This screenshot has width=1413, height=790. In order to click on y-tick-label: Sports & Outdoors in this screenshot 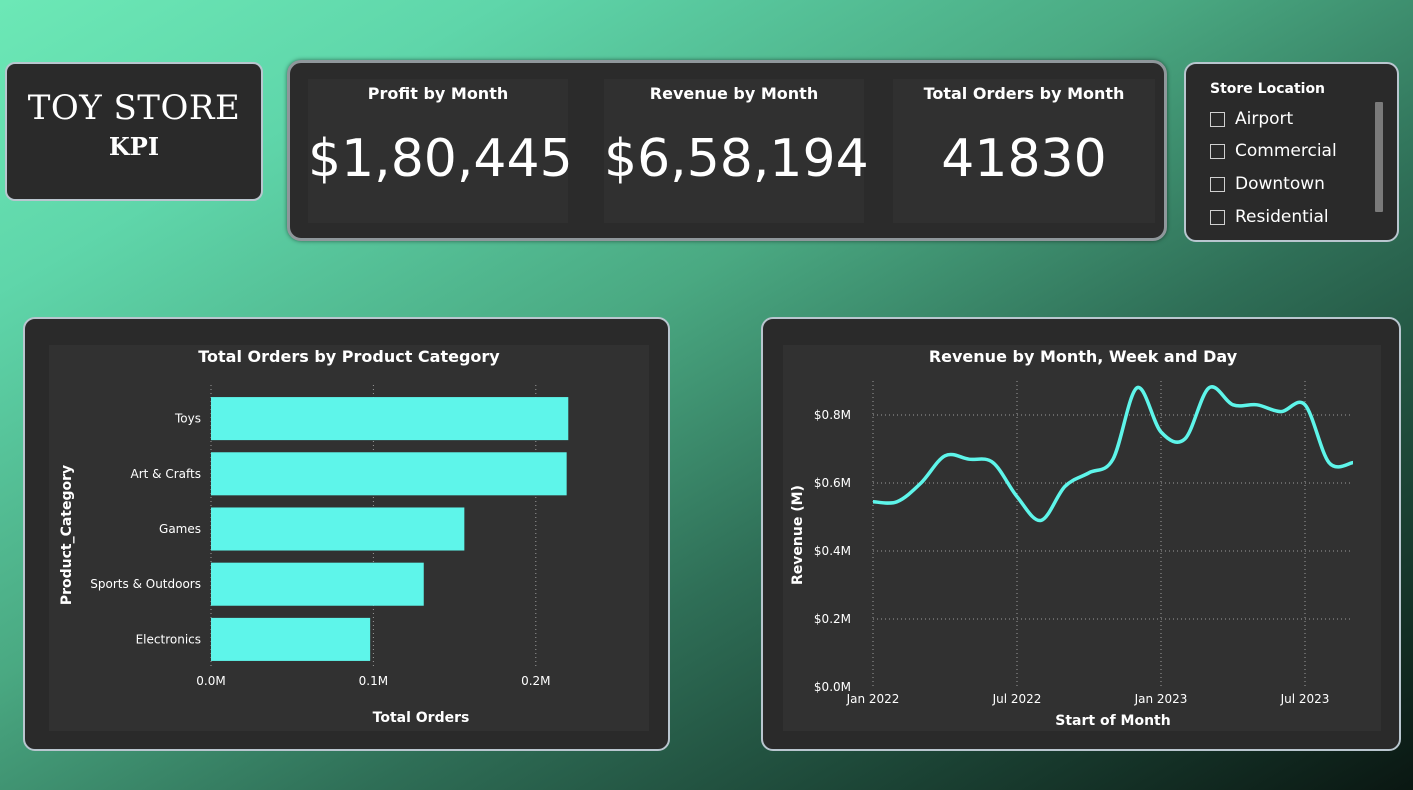, I will do `click(145, 584)`.